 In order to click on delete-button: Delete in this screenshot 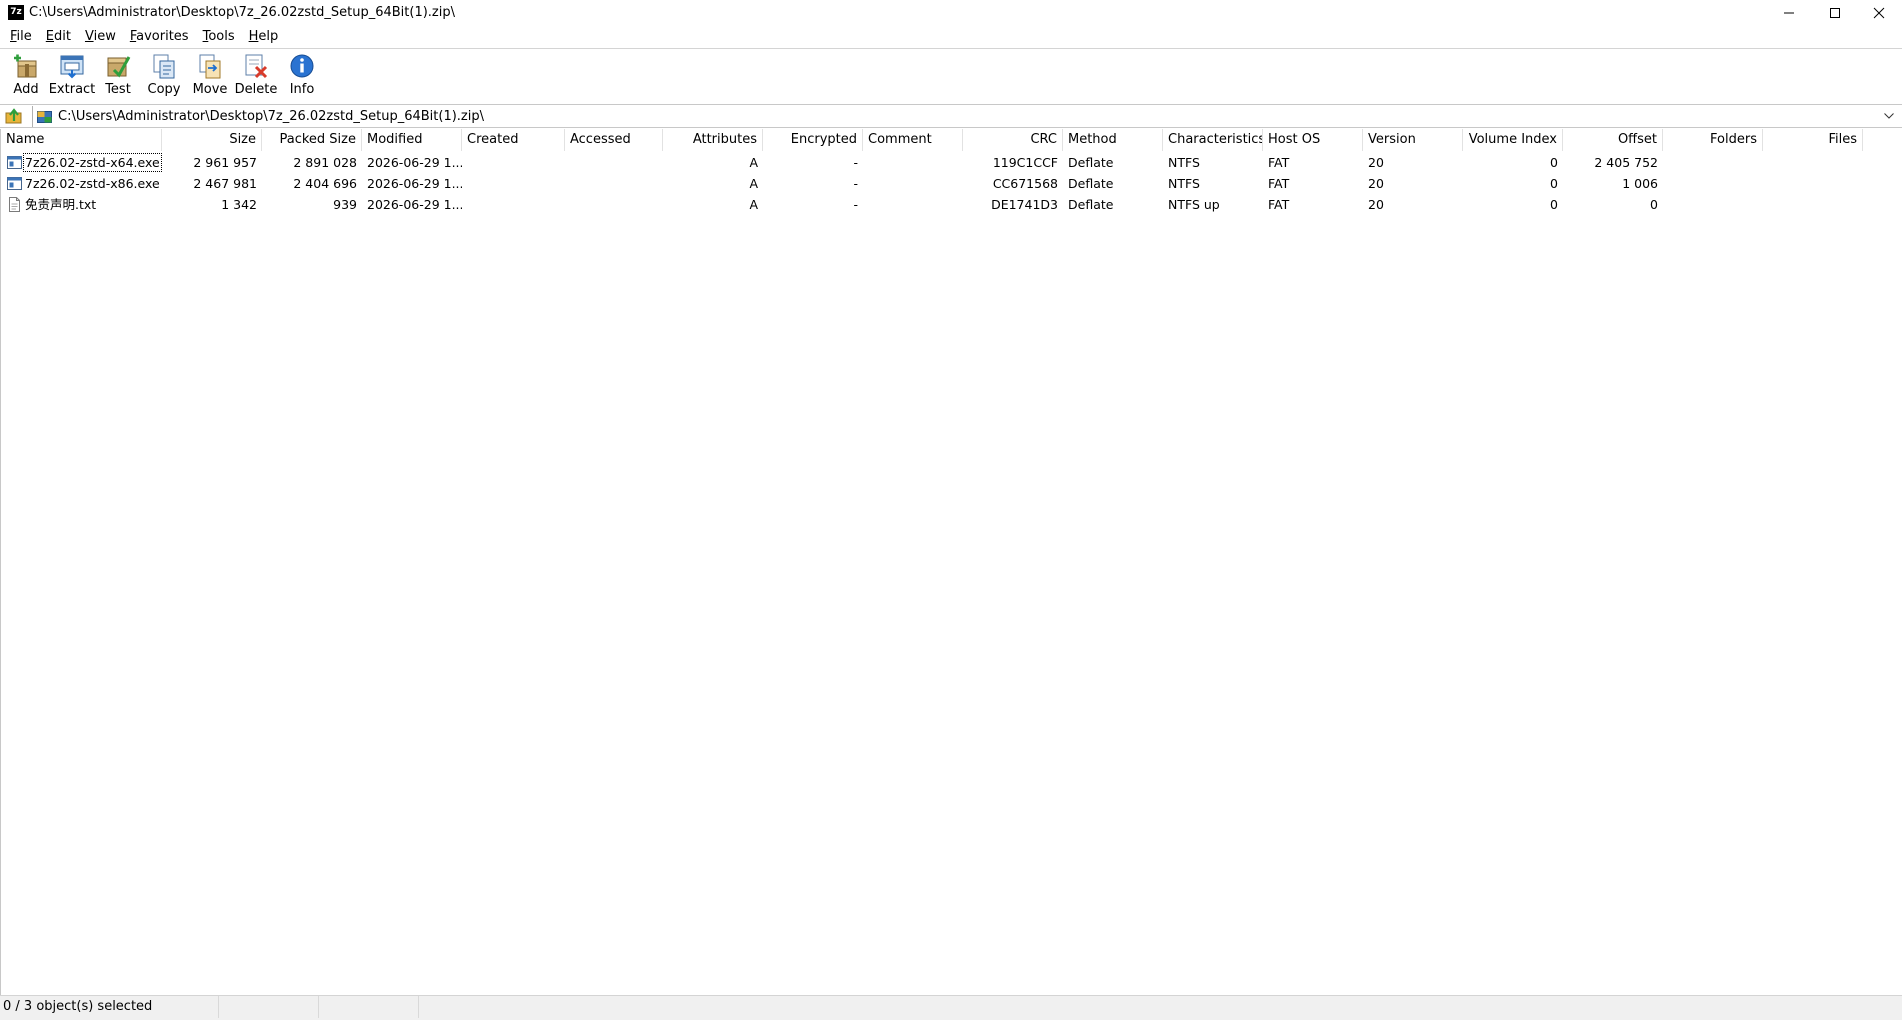, I will do `click(256, 74)`.